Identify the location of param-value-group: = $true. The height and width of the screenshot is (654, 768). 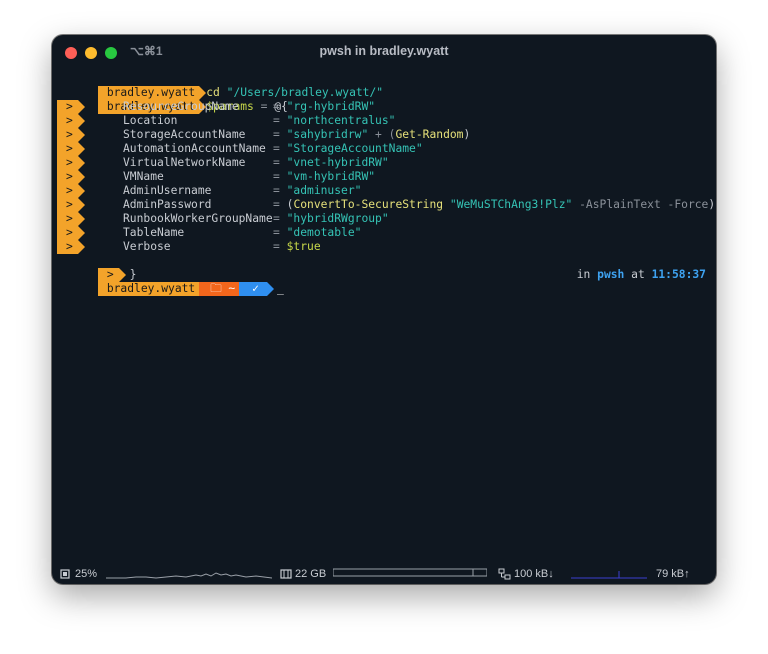
(297, 247).